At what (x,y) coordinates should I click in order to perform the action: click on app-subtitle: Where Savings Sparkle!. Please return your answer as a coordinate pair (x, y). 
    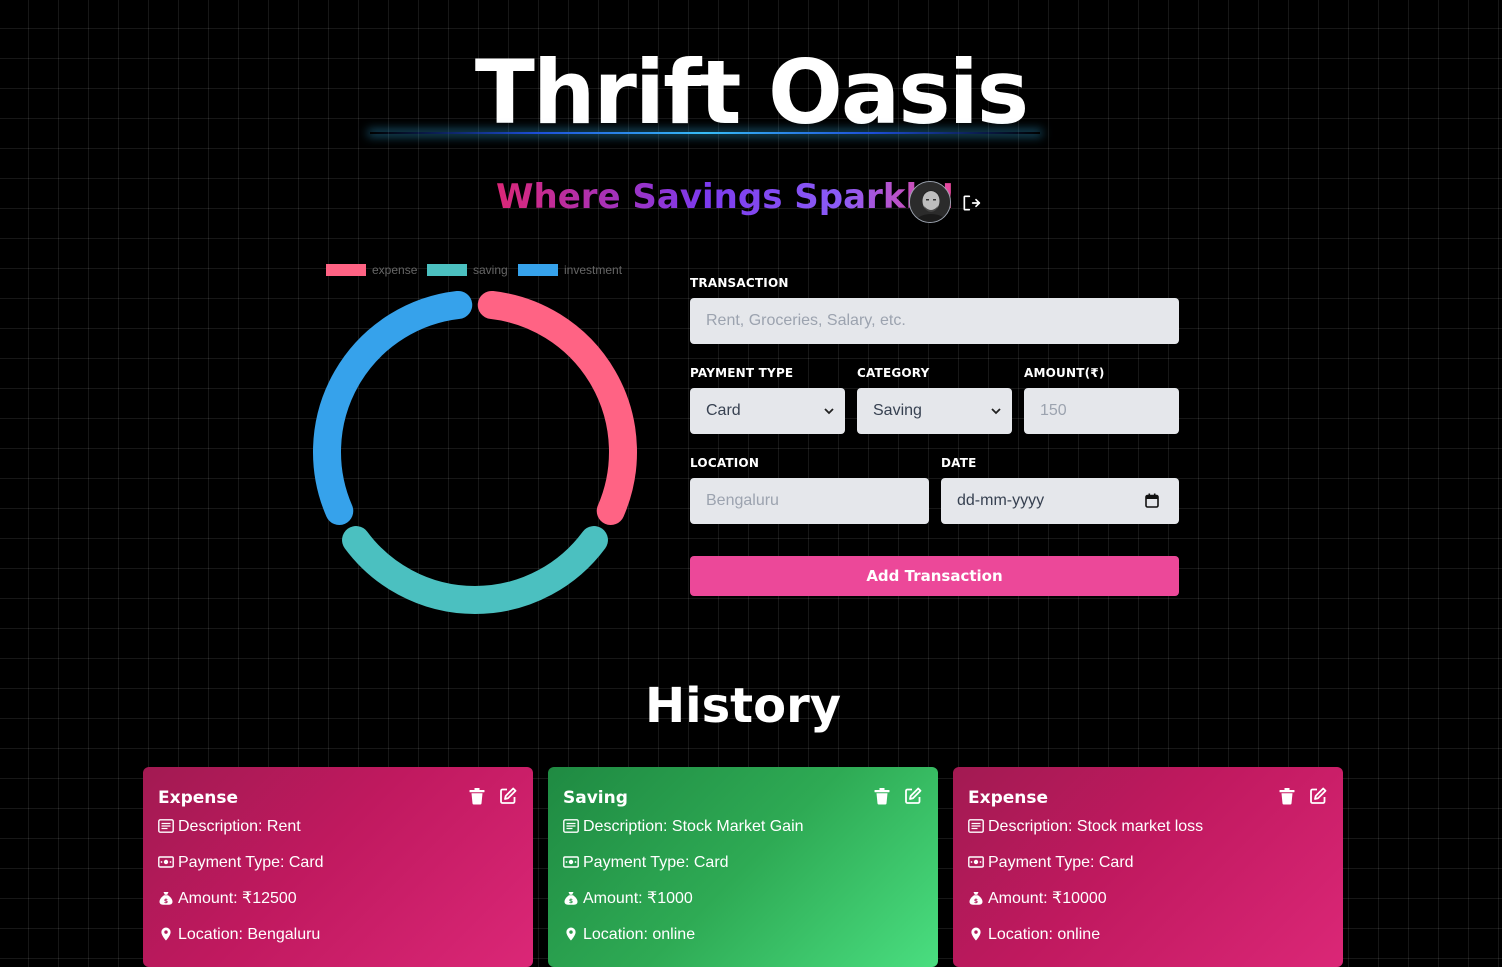
    Looking at the image, I should click on (726, 197).